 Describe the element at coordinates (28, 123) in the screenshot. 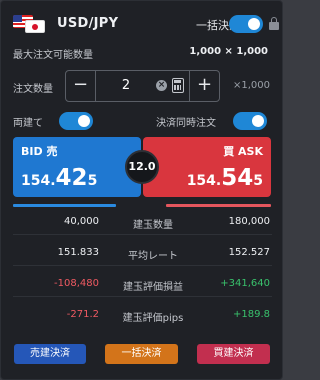

I see `ryodate-label: 両建て` at that location.